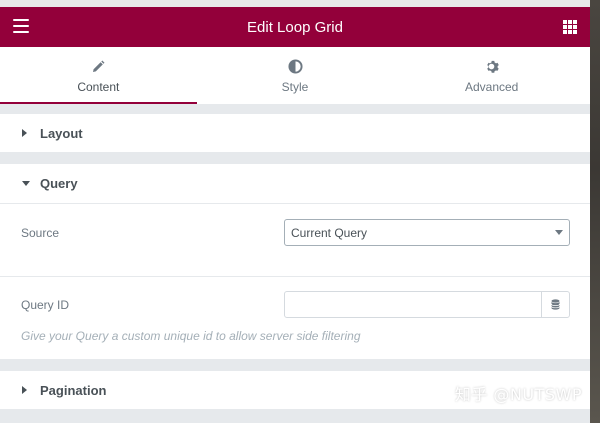 The height and width of the screenshot is (423, 600). Describe the element at coordinates (427, 232) in the screenshot. I see `source-select: Current Query` at that location.